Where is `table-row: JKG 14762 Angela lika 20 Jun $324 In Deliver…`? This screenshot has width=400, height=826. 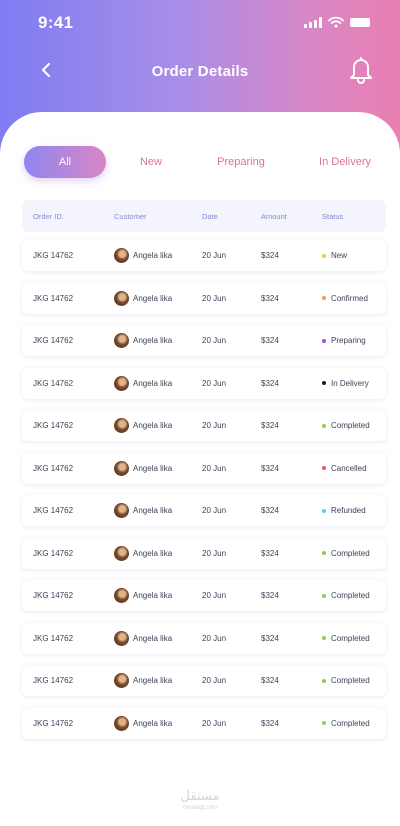
table-row: JKG 14762 Angela lika 20 Jun $324 In Deliver… is located at coordinates (204, 383).